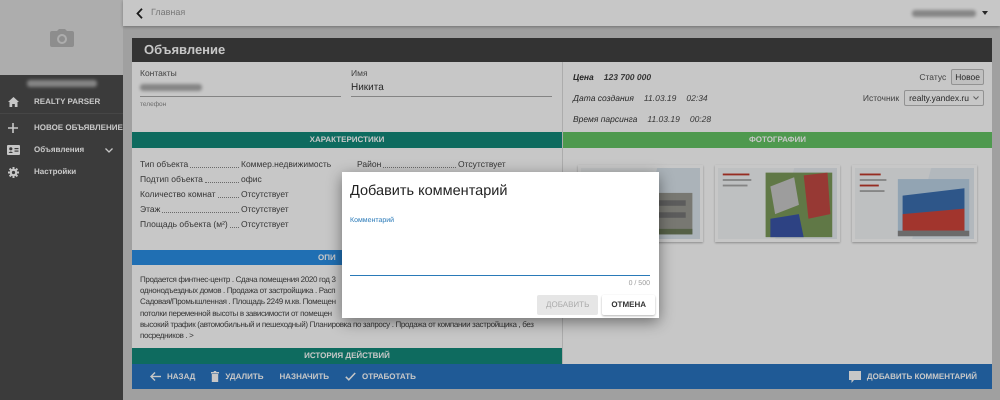  I want to click on back-chevron-icon, so click(139, 13).